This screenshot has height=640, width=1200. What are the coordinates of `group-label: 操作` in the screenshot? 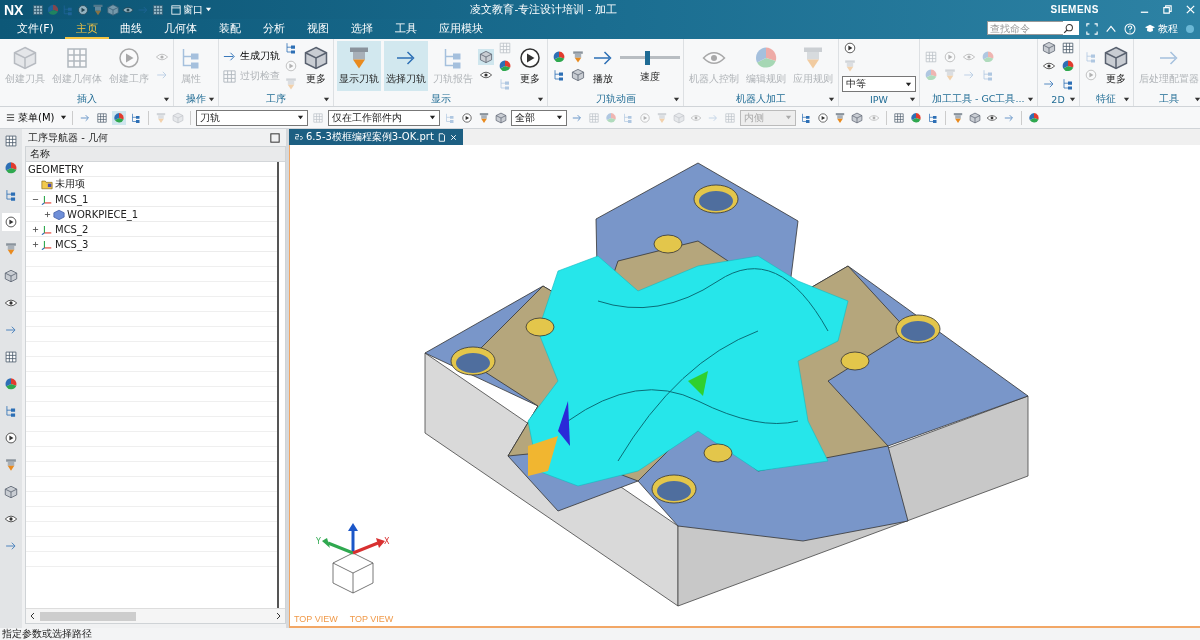 It's located at (196, 99).